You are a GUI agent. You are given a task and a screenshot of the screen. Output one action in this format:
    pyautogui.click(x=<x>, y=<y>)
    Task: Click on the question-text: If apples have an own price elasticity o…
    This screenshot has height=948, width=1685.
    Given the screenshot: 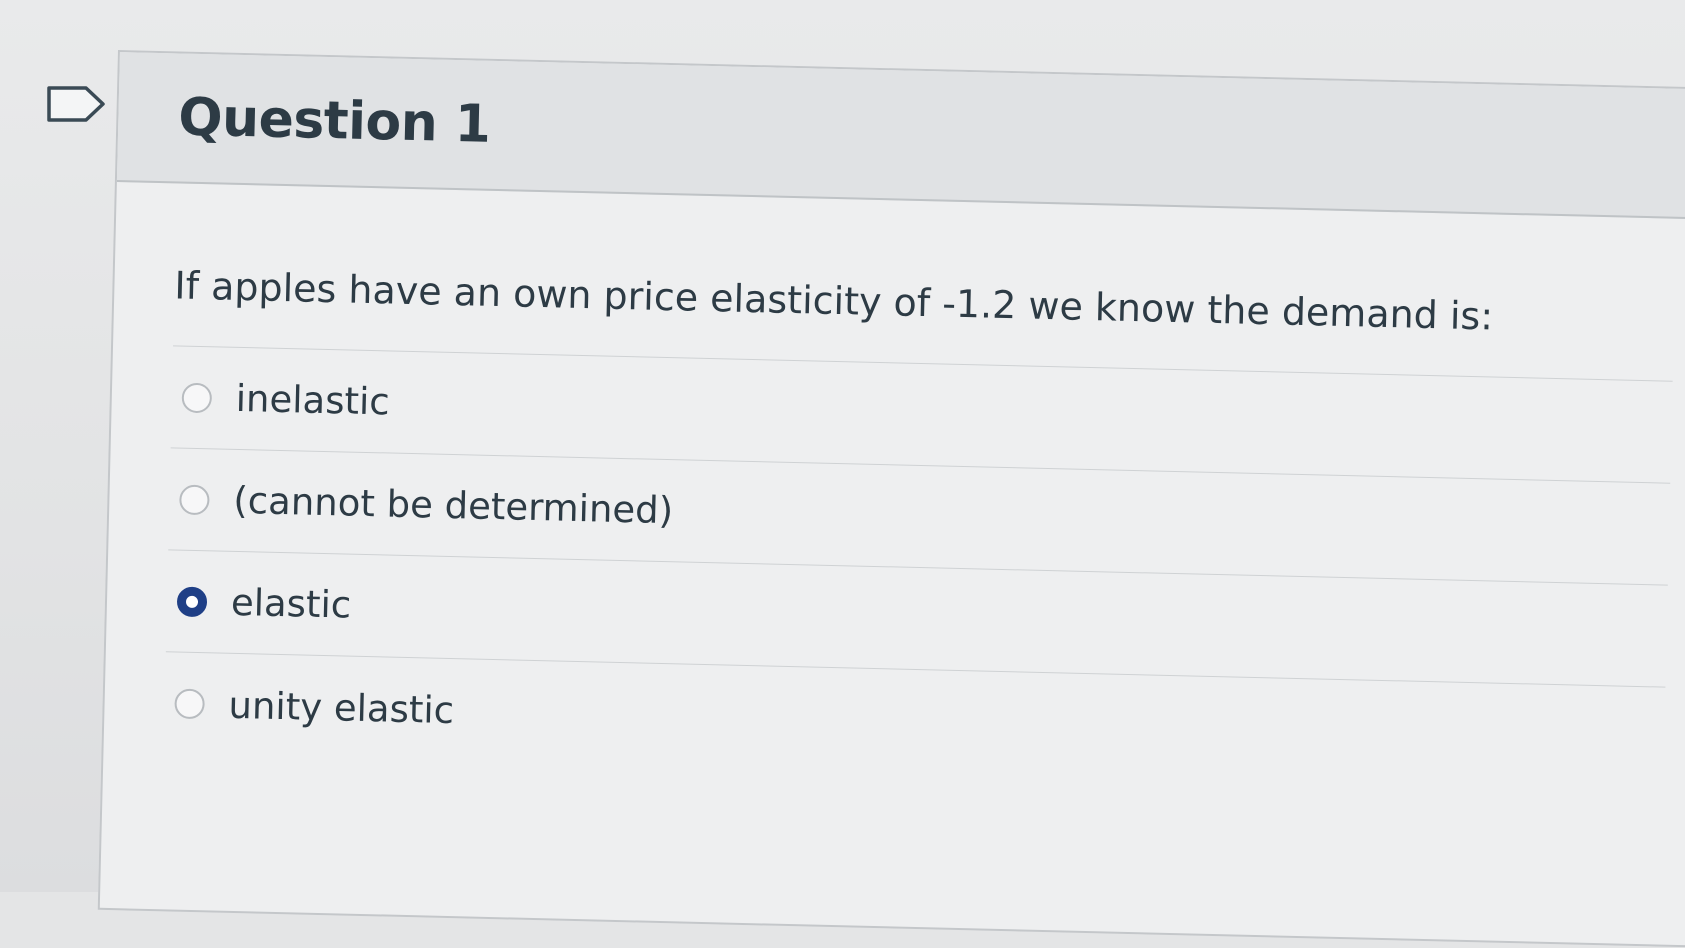 What is the action you would take?
    pyautogui.click(x=833, y=301)
    